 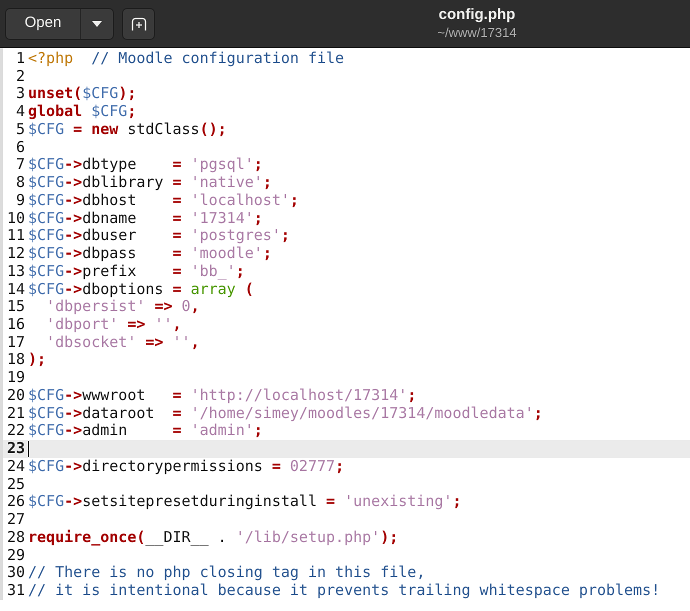 What do you see at coordinates (477, 15) in the screenshot?
I see `window-title: config.php` at bounding box center [477, 15].